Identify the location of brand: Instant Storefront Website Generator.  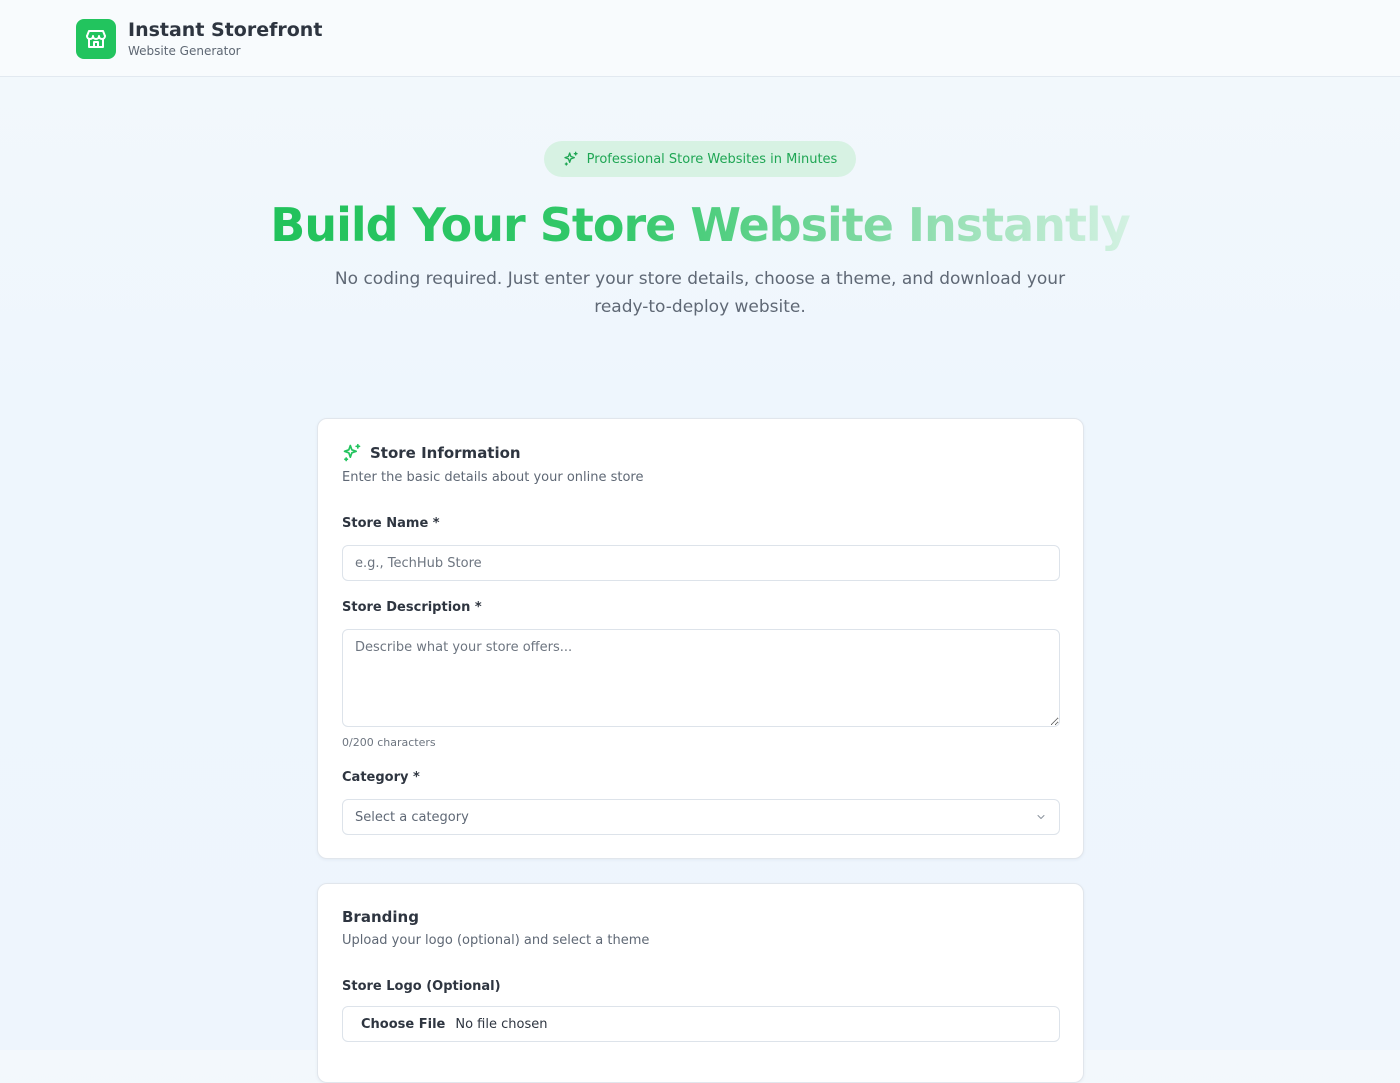
(199, 38).